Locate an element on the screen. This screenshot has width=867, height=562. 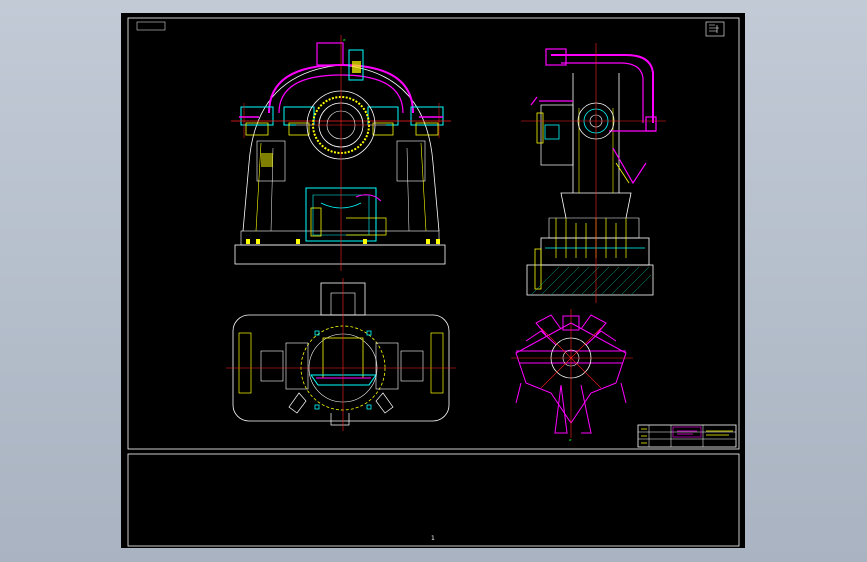
detail-view: ⌀ is located at coordinates (572, 375).